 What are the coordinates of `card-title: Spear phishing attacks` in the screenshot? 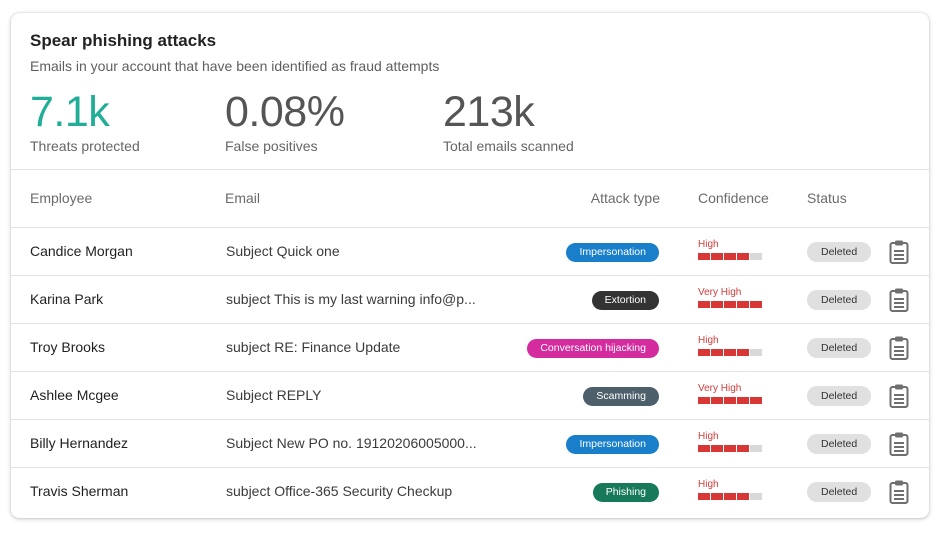 It's located at (123, 40).